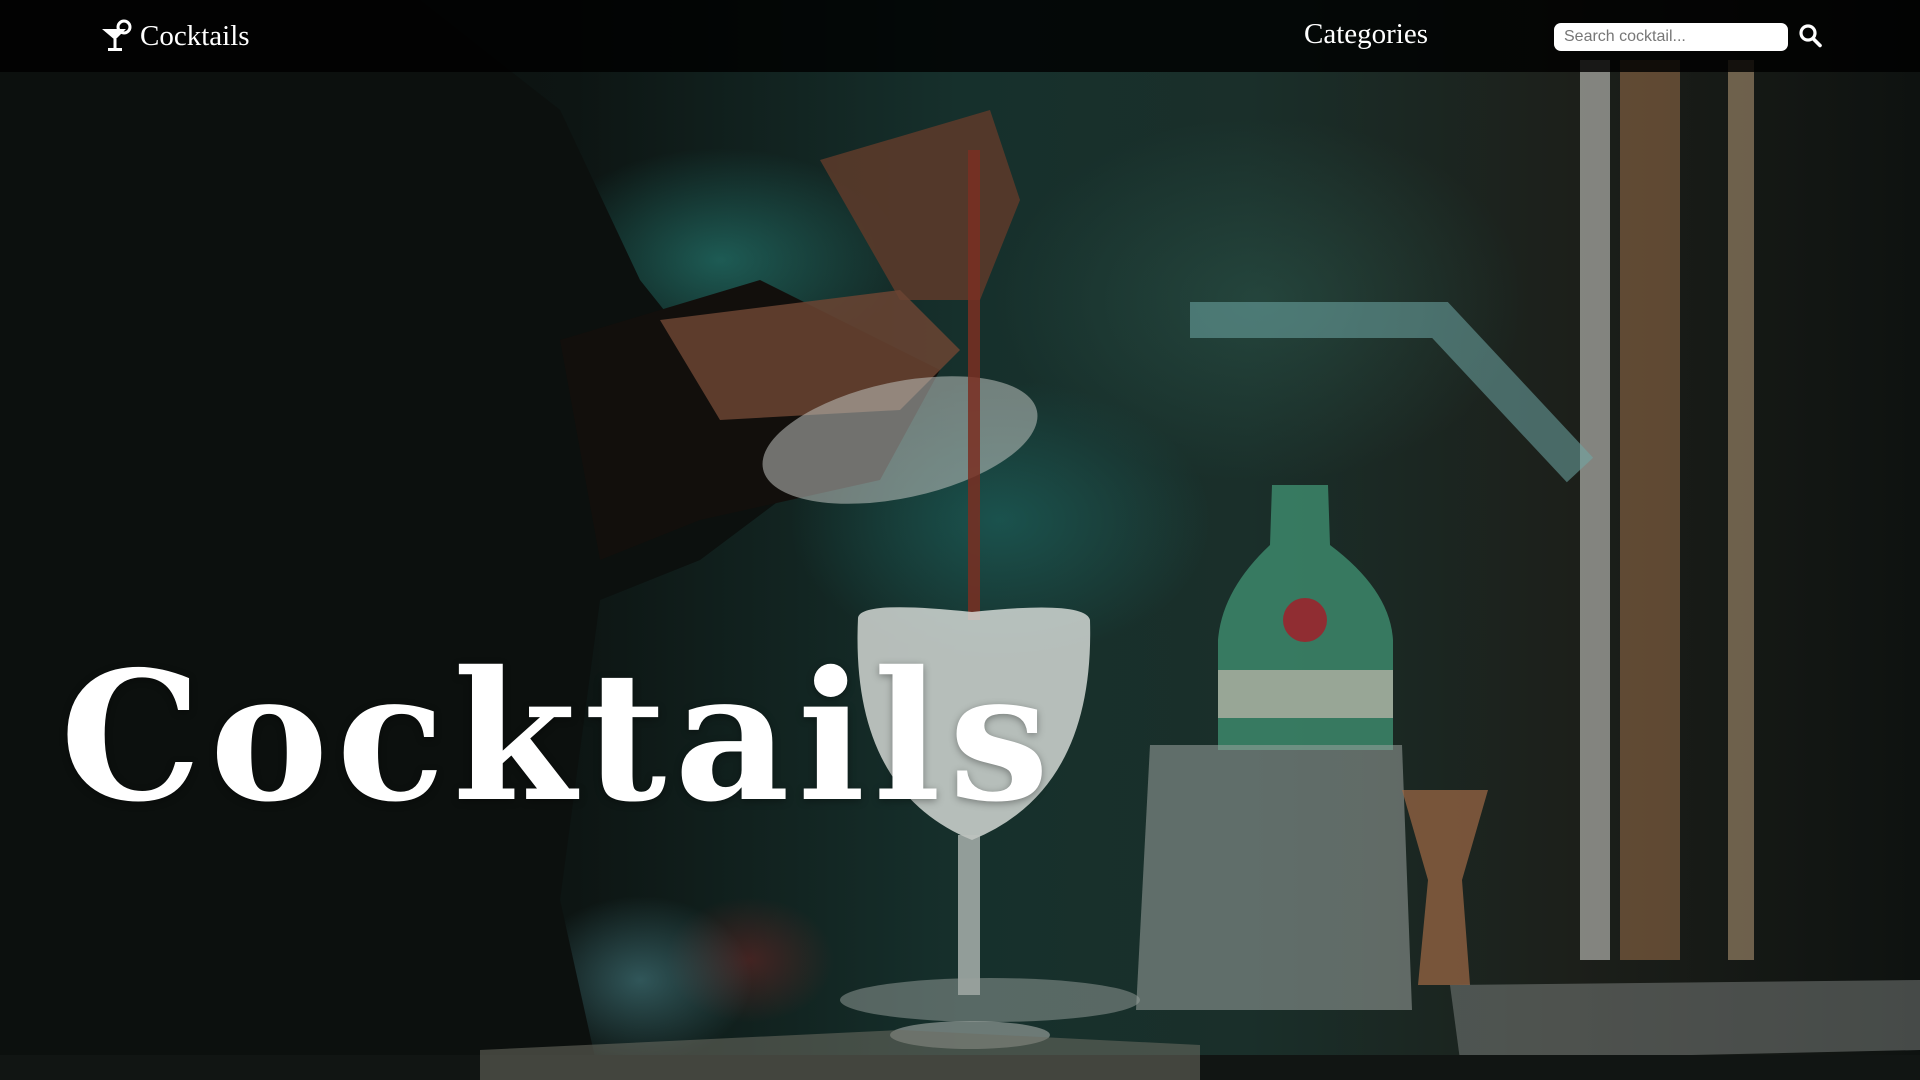 This screenshot has width=1920, height=1080. Describe the element at coordinates (117, 35) in the screenshot. I see `cocktail-glass-icon` at that location.